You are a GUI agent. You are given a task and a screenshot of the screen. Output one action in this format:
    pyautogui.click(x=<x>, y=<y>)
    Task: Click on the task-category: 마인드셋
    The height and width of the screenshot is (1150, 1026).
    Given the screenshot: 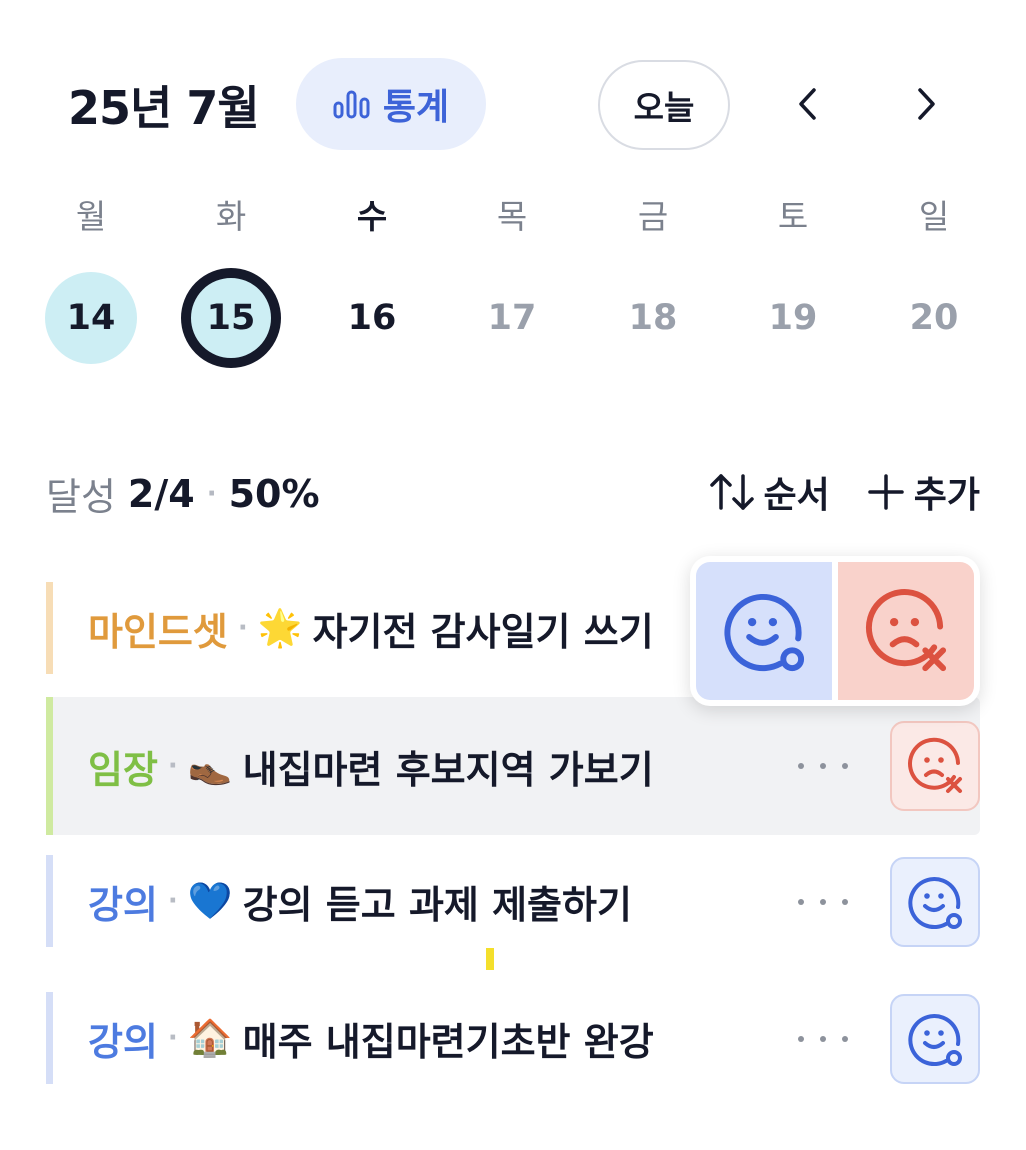 What is the action you would take?
    pyautogui.click(x=158, y=631)
    